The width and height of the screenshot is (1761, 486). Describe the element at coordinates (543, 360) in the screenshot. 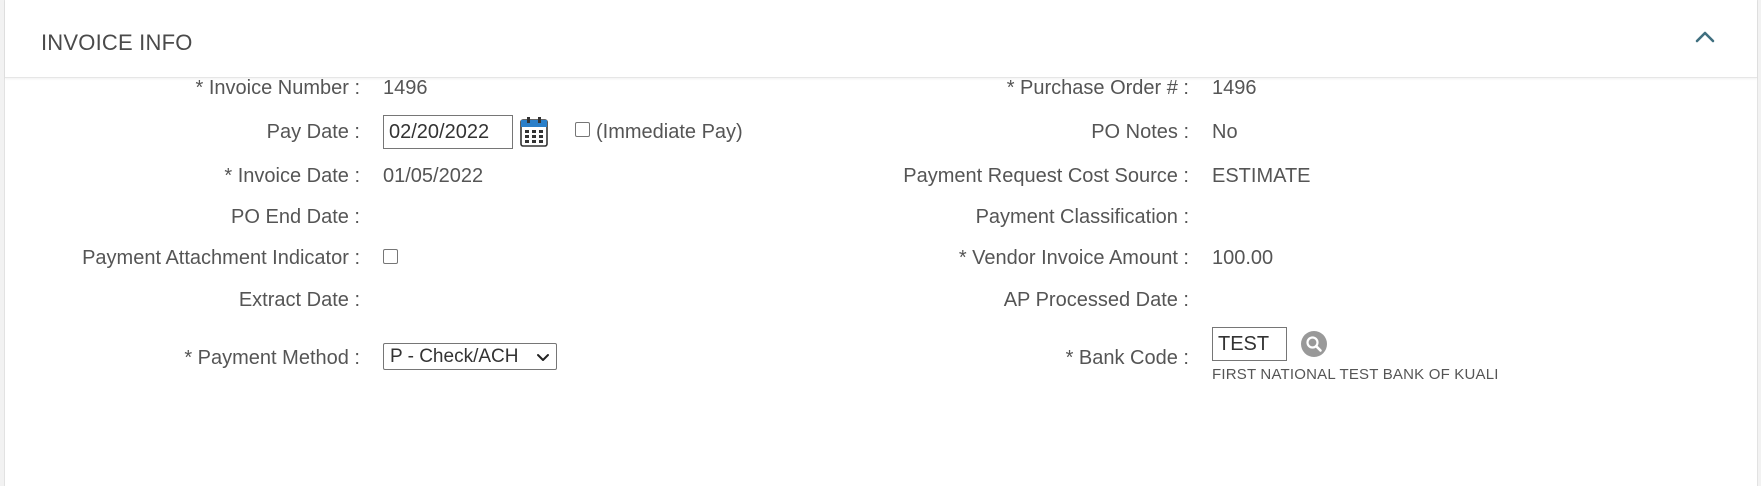

I see `chevron-down-icon` at that location.